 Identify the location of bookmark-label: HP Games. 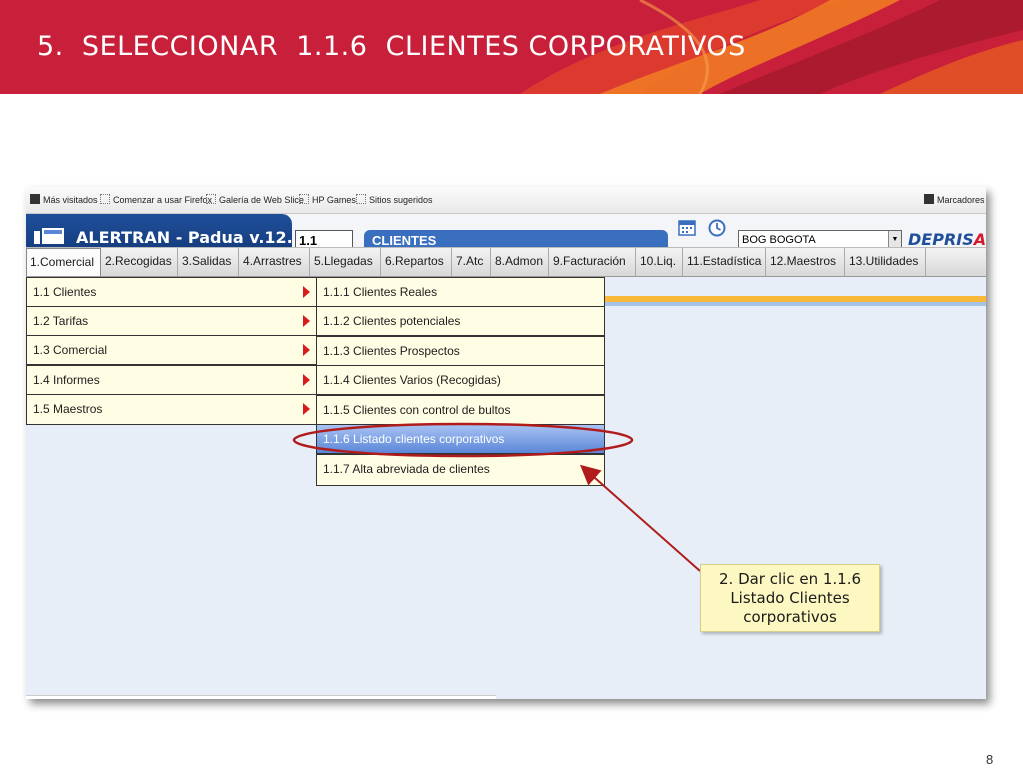
(334, 200).